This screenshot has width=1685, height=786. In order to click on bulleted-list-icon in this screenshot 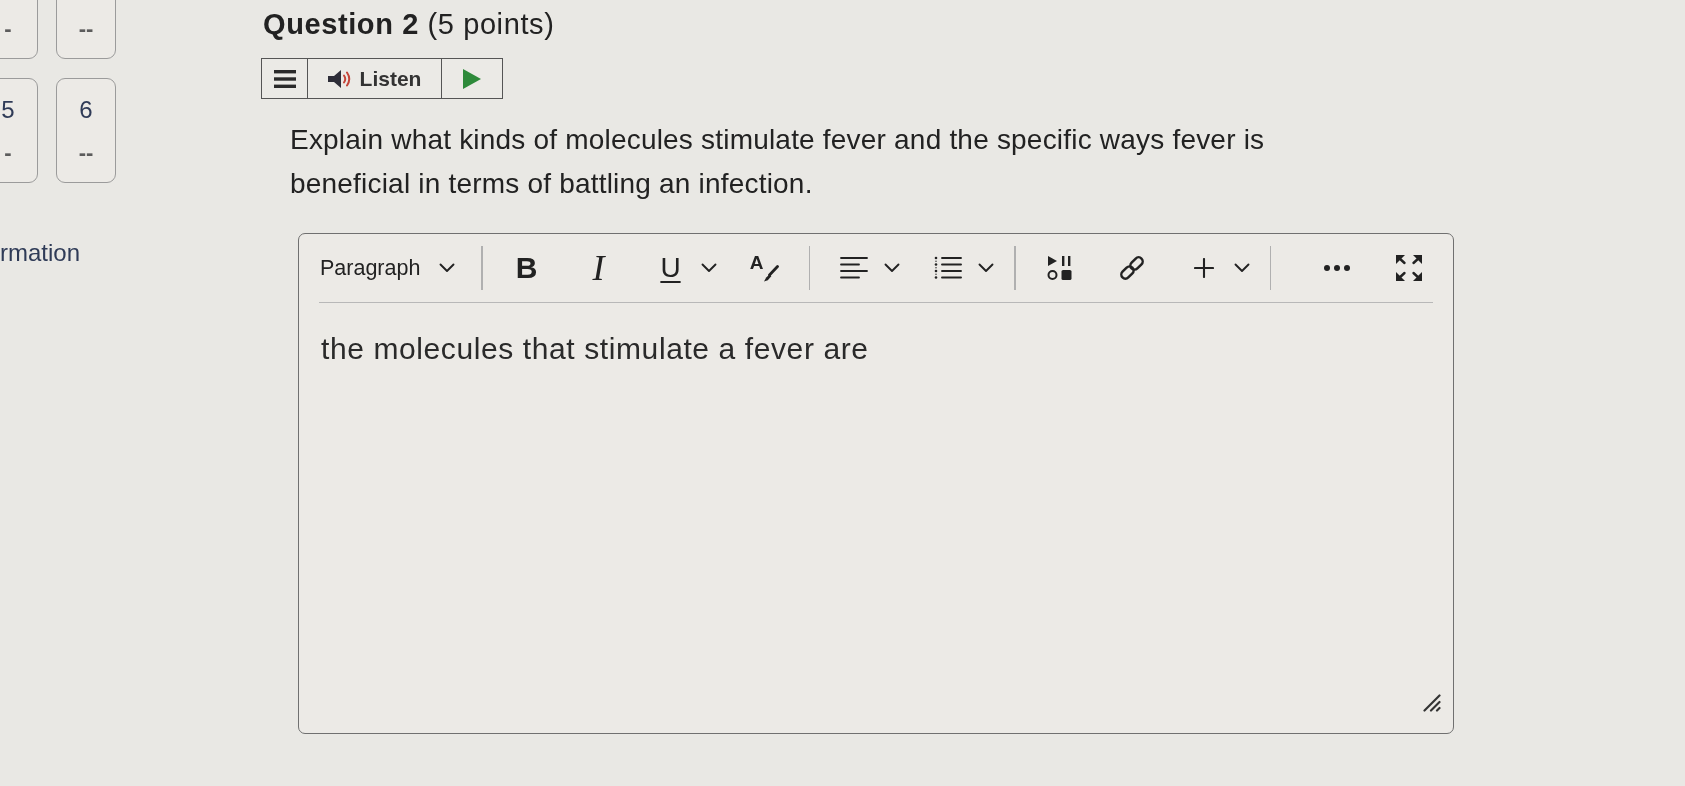, I will do `click(948, 268)`.